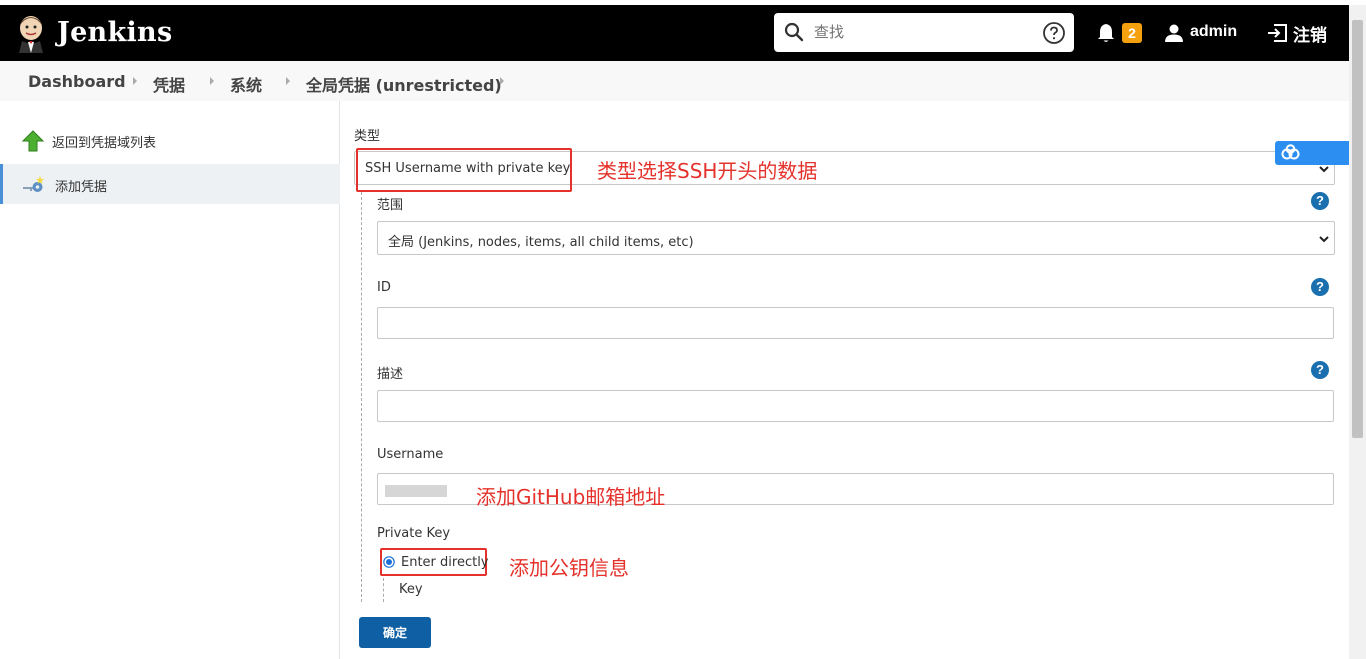 The image size is (1366, 659). Describe the element at coordinates (170, 184) in the screenshot. I see `sidebar-item-add-credentials: 添加凭据` at that location.